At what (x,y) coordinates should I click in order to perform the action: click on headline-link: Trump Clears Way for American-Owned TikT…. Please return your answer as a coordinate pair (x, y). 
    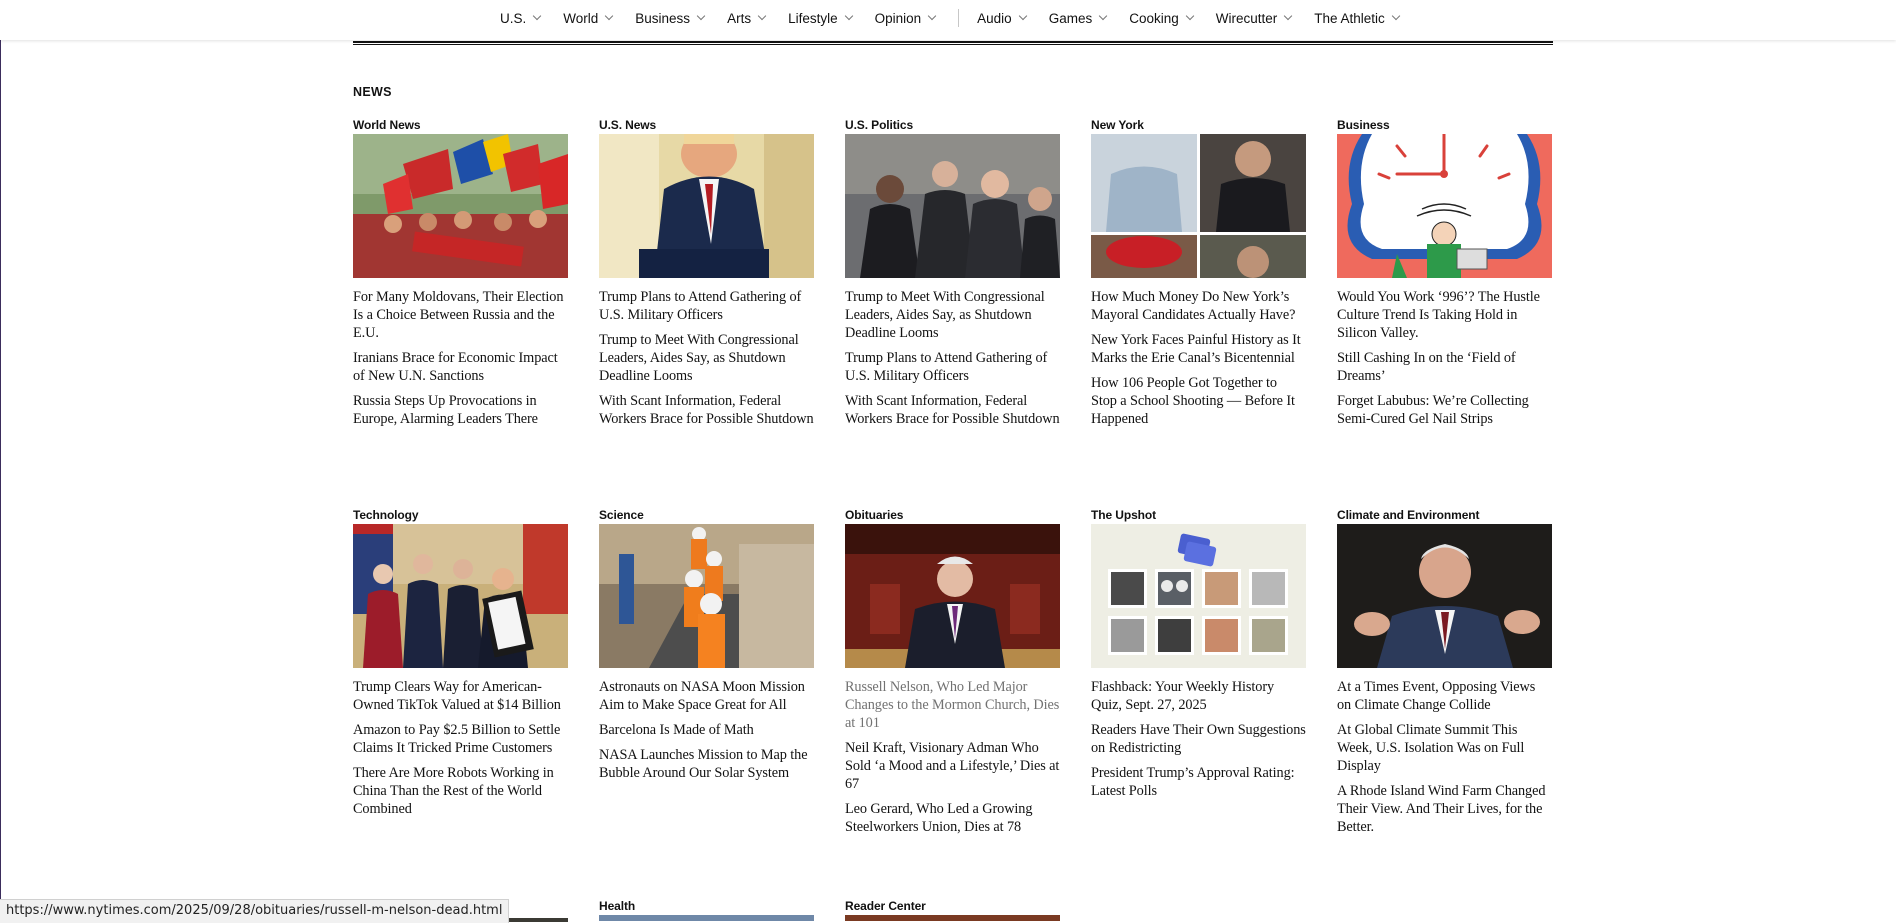
    Looking at the image, I should click on (460, 696).